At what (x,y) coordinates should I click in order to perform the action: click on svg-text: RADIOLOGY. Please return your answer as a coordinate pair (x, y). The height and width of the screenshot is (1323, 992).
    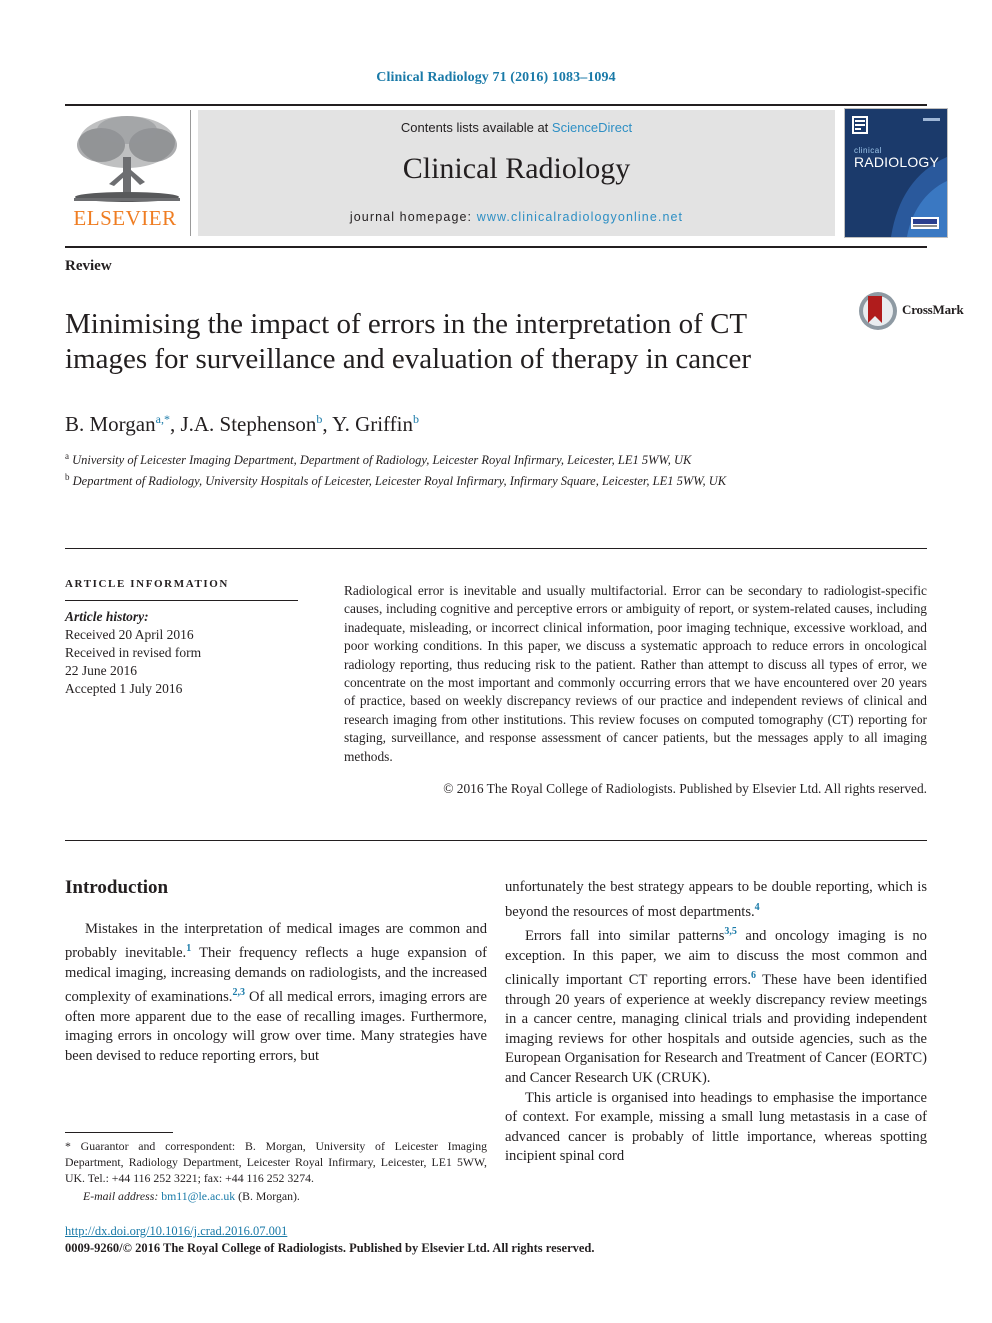
    Looking at the image, I should click on (897, 162).